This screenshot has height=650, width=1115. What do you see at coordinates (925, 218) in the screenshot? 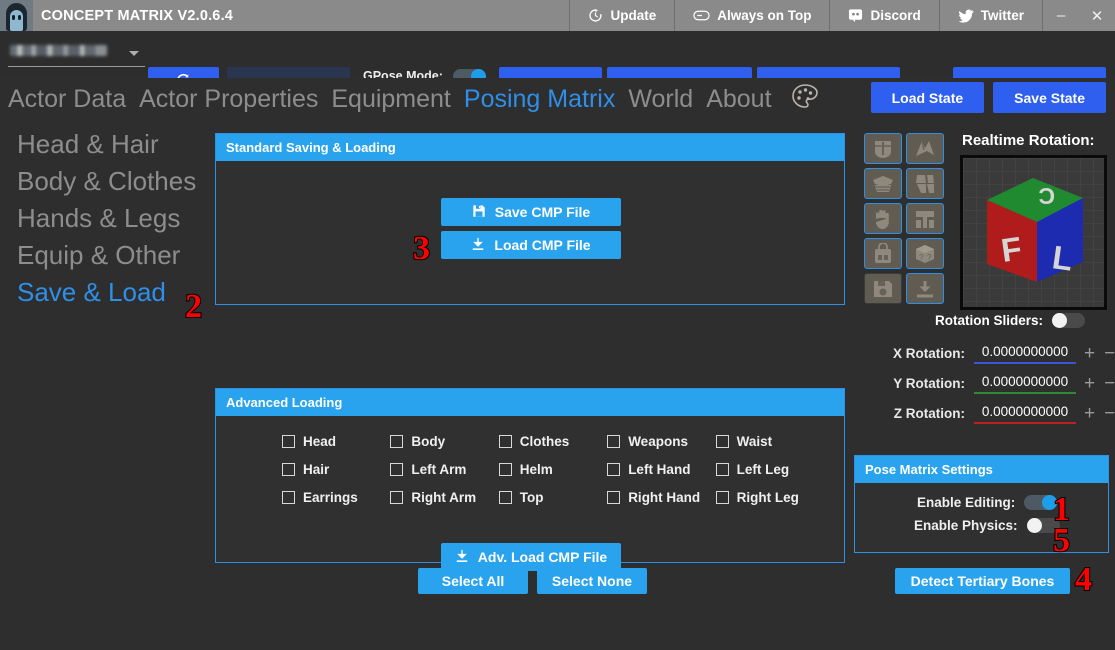
I see `legs-icon` at bounding box center [925, 218].